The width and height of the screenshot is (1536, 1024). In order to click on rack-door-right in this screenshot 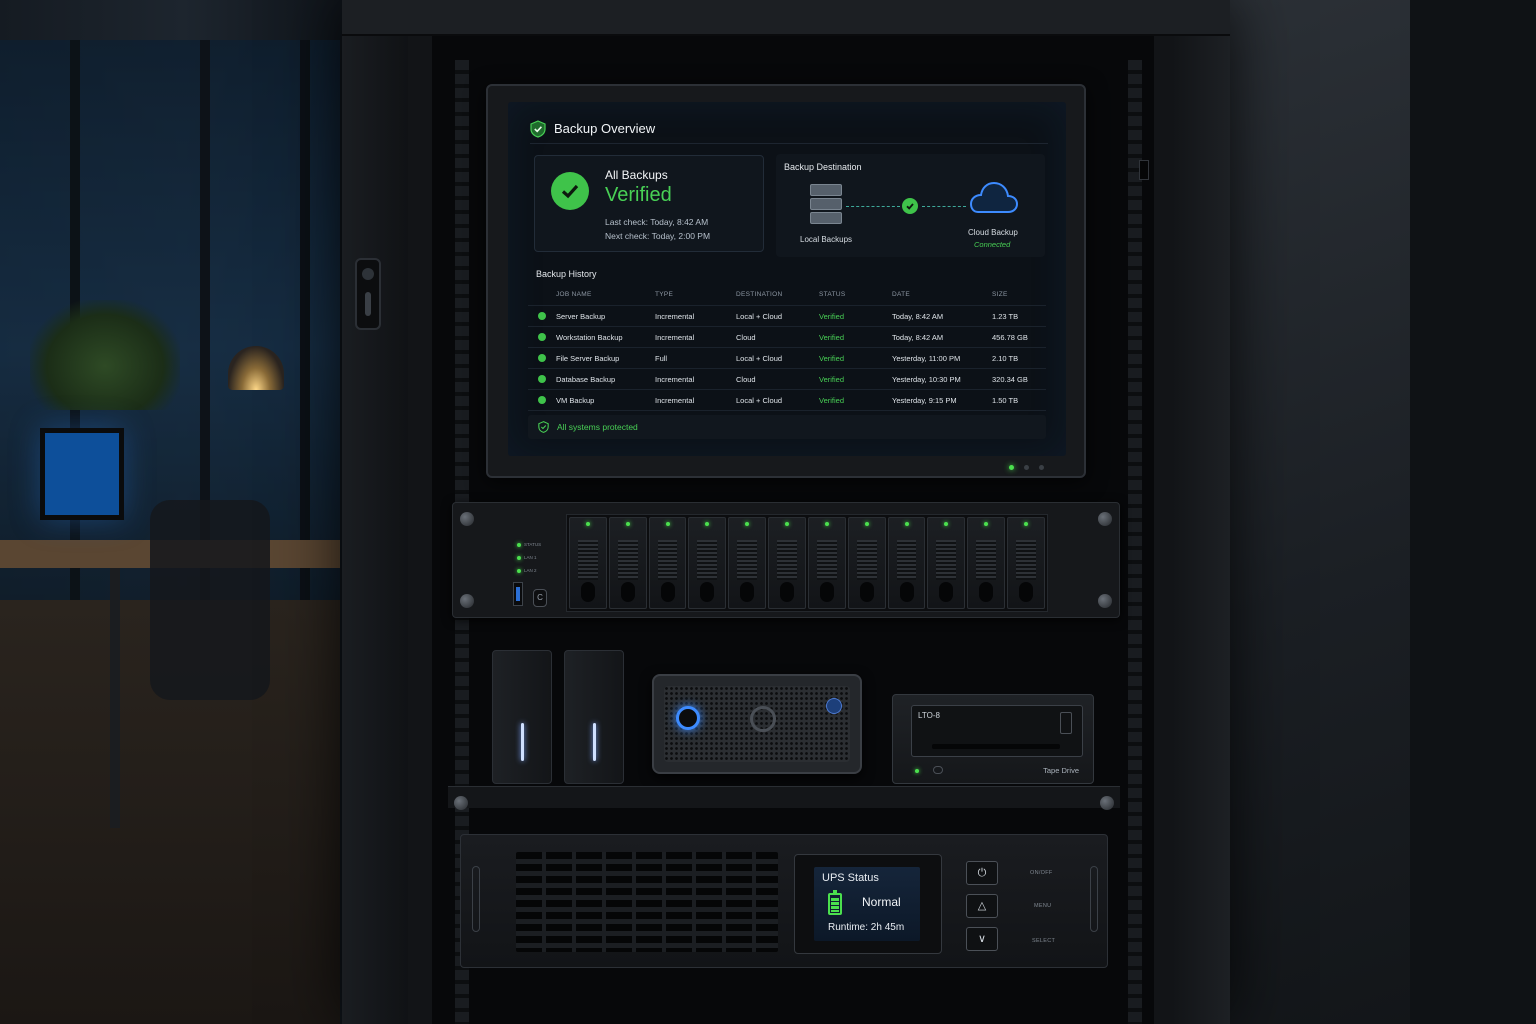, I will do `click(1201, 530)`.